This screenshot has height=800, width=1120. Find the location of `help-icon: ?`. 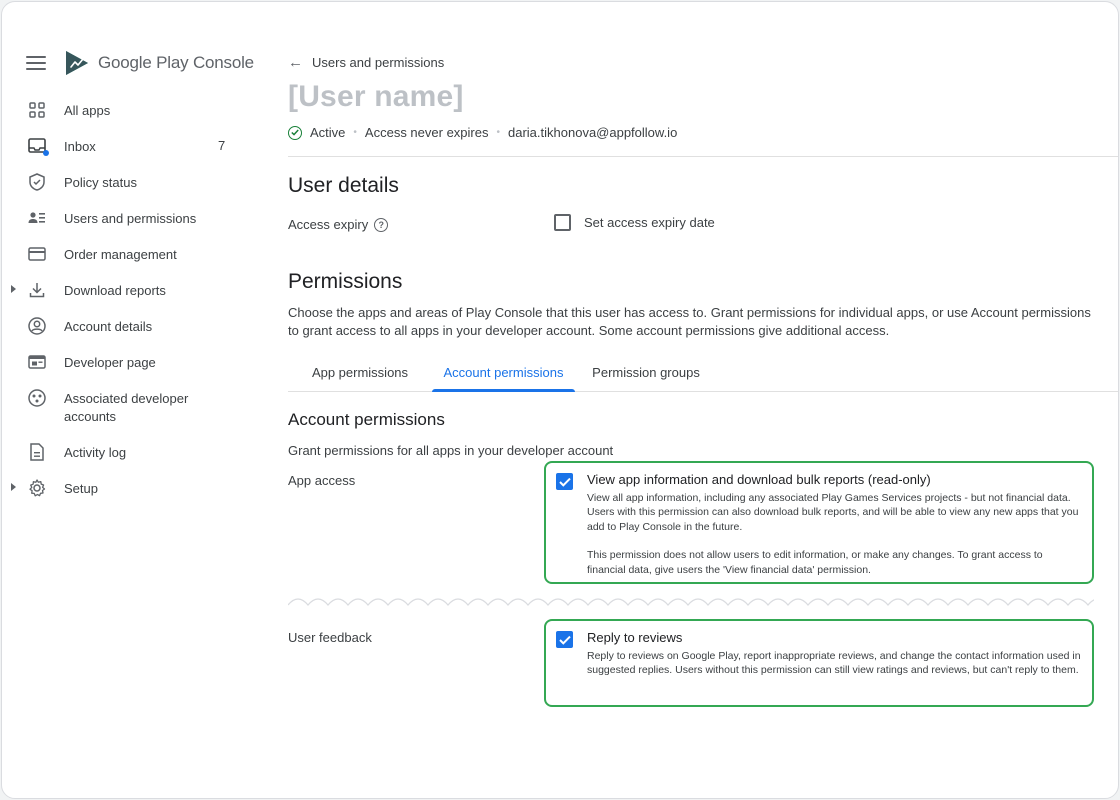

help-icon: ? is located at coordinates (381, 224).